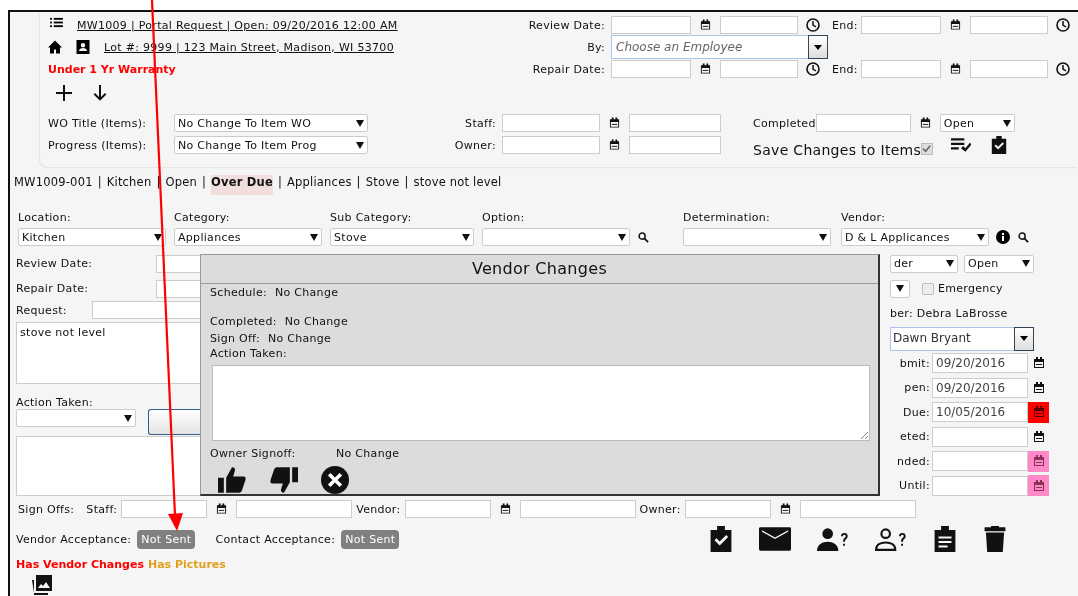 The image size is (1078, 596). What do you see at coordinates (271, 123) in the screenshot?
I see `wo-title-select: No Change To Item WO` at bounding box center [271, 123].